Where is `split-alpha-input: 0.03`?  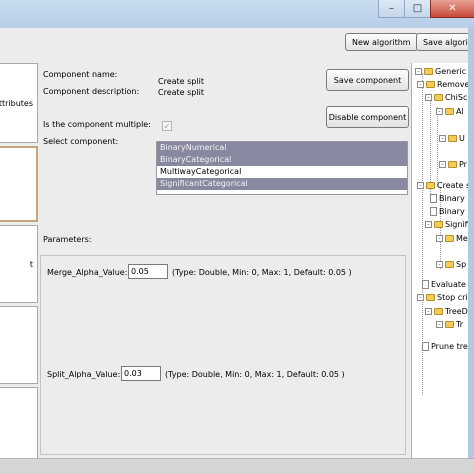 split-alpha-input: 0.03 is located at coordinates (141, 373).